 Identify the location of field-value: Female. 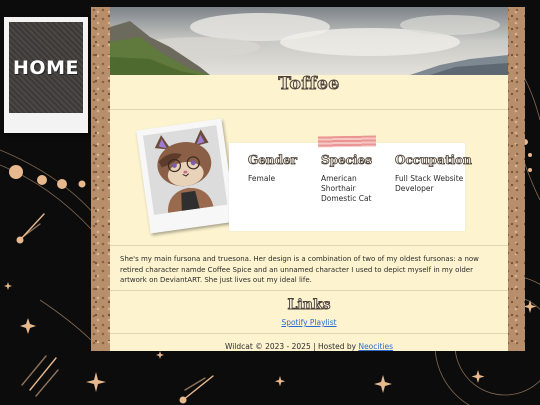
(262, 178).